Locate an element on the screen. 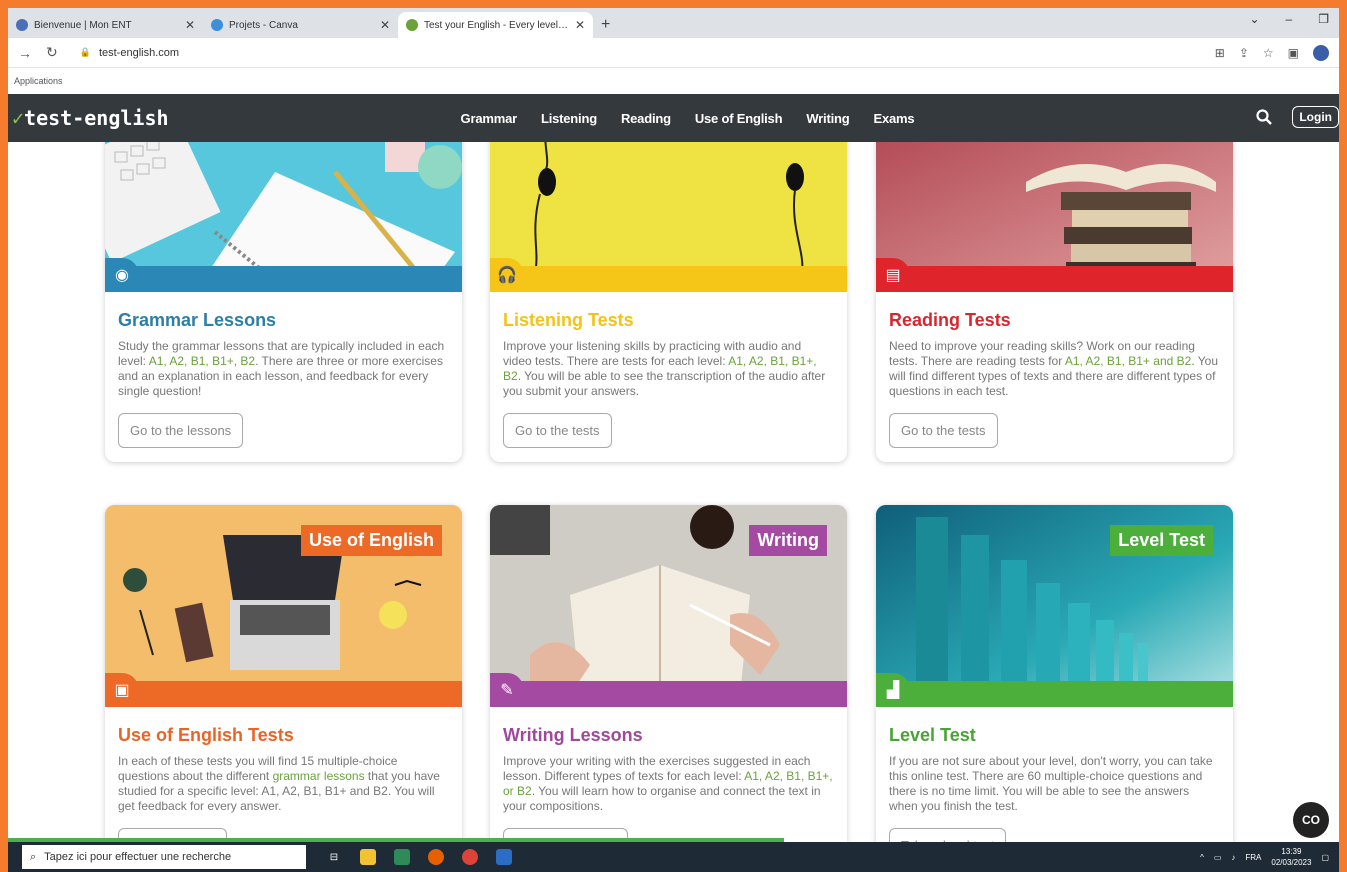 The image size is (1347, 872). volume-icon: ♪ is located at coordinates (1233, 857).